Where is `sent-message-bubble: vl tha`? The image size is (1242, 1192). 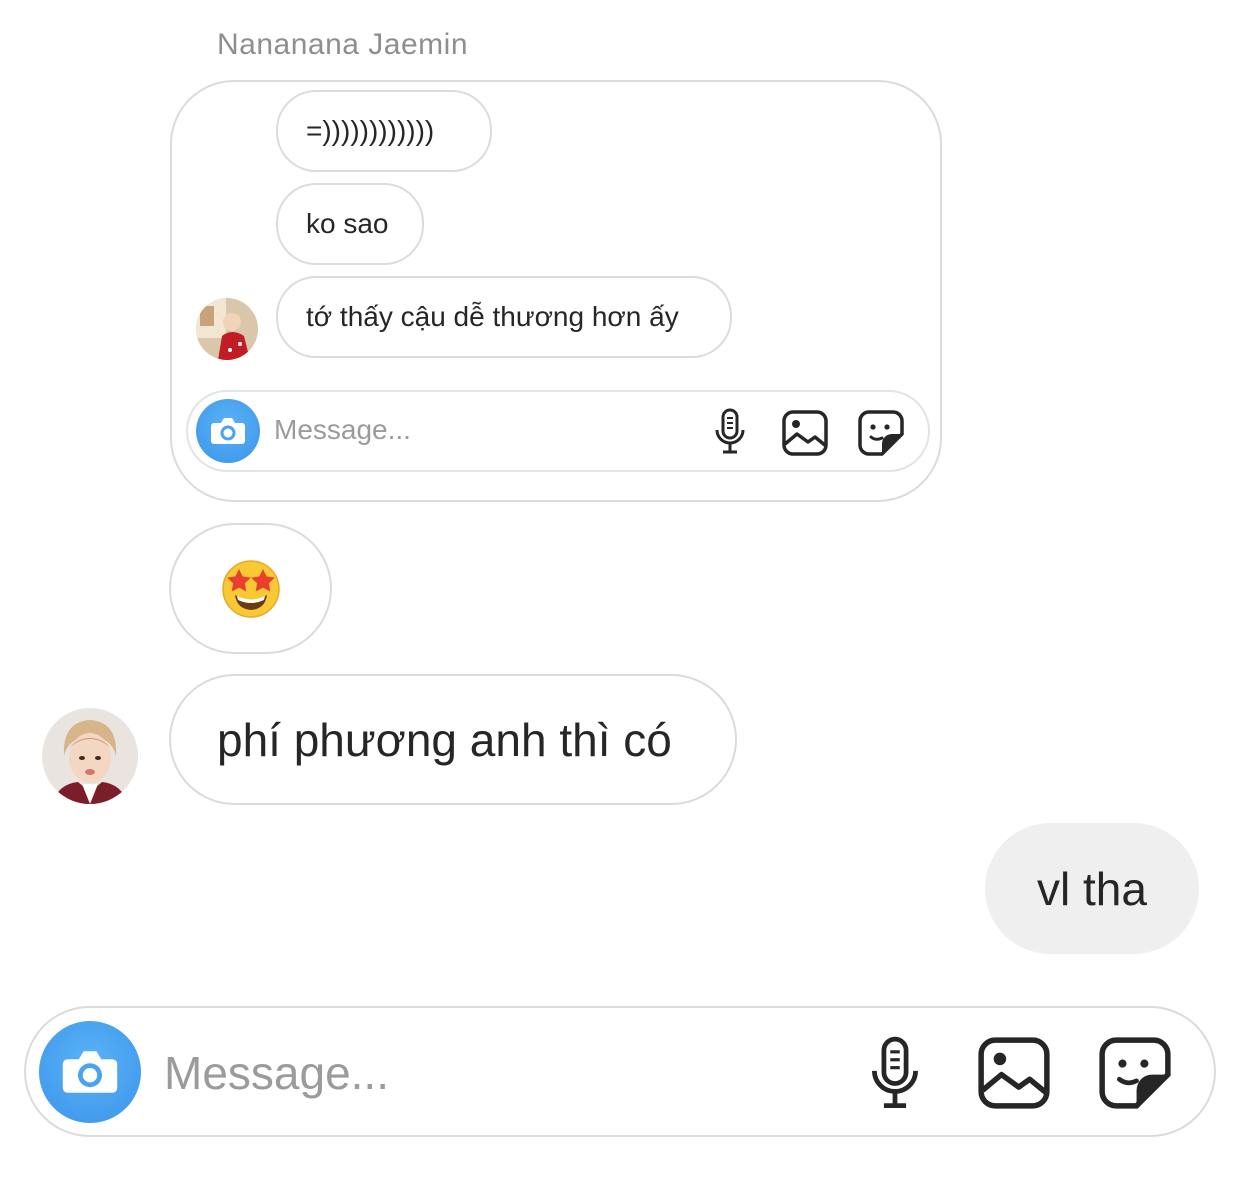 sent-message-bubble: vl tha is located at coordinates (1092, 888).